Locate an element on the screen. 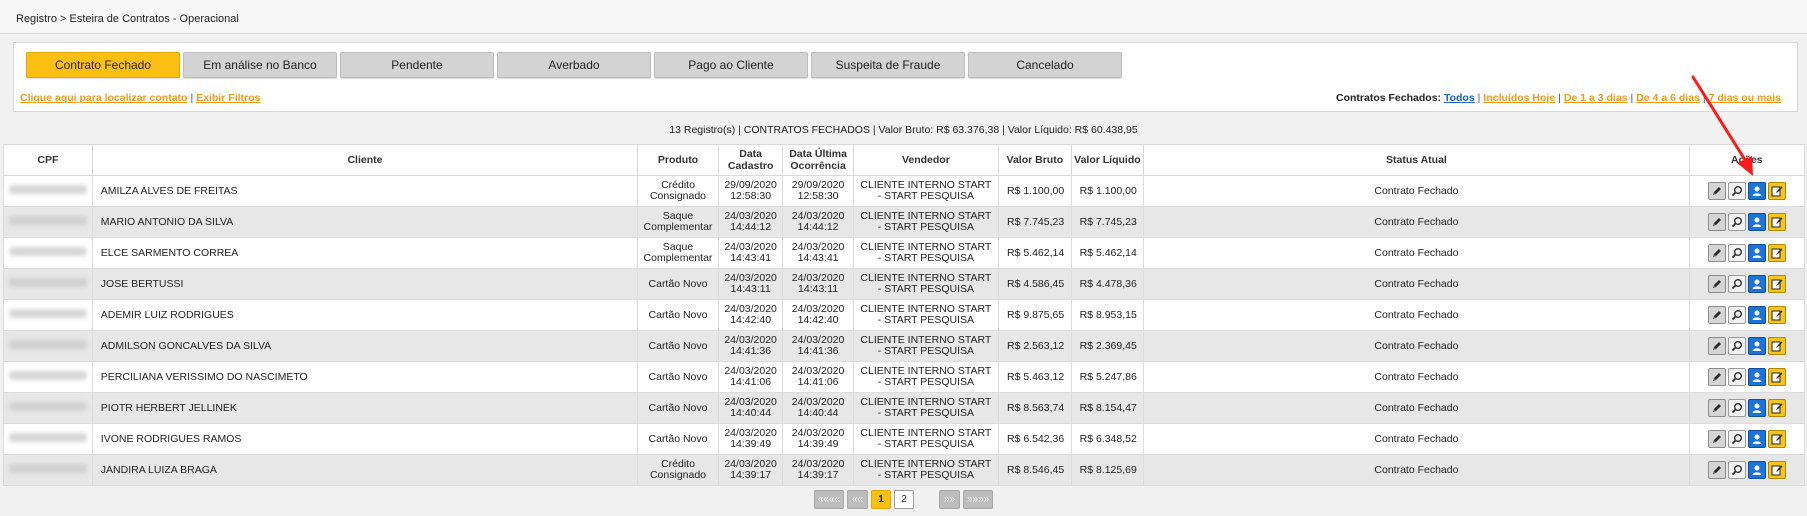 The width and height of the screenshot is (1807, 516). header-status-atual: Status Atual is located at coordinates (1416, 160).